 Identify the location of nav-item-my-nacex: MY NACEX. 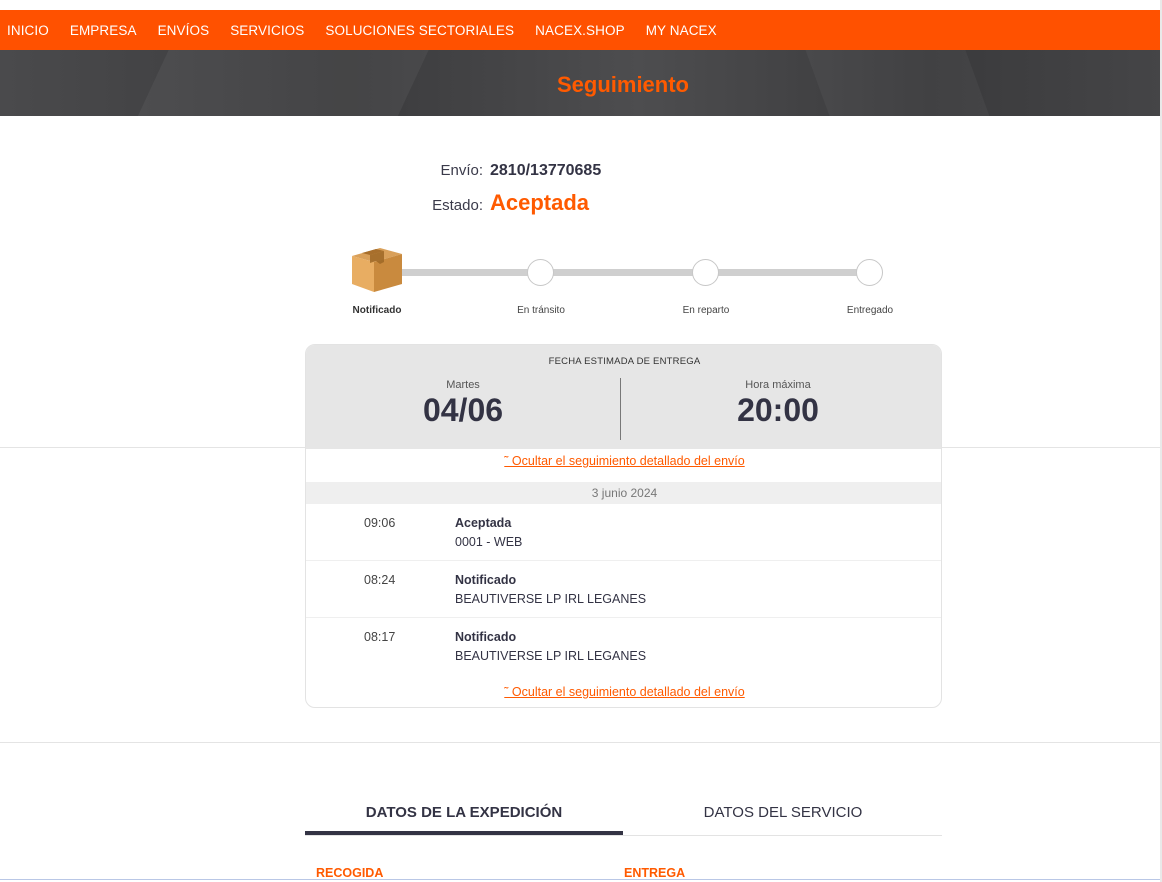
(681, 30).